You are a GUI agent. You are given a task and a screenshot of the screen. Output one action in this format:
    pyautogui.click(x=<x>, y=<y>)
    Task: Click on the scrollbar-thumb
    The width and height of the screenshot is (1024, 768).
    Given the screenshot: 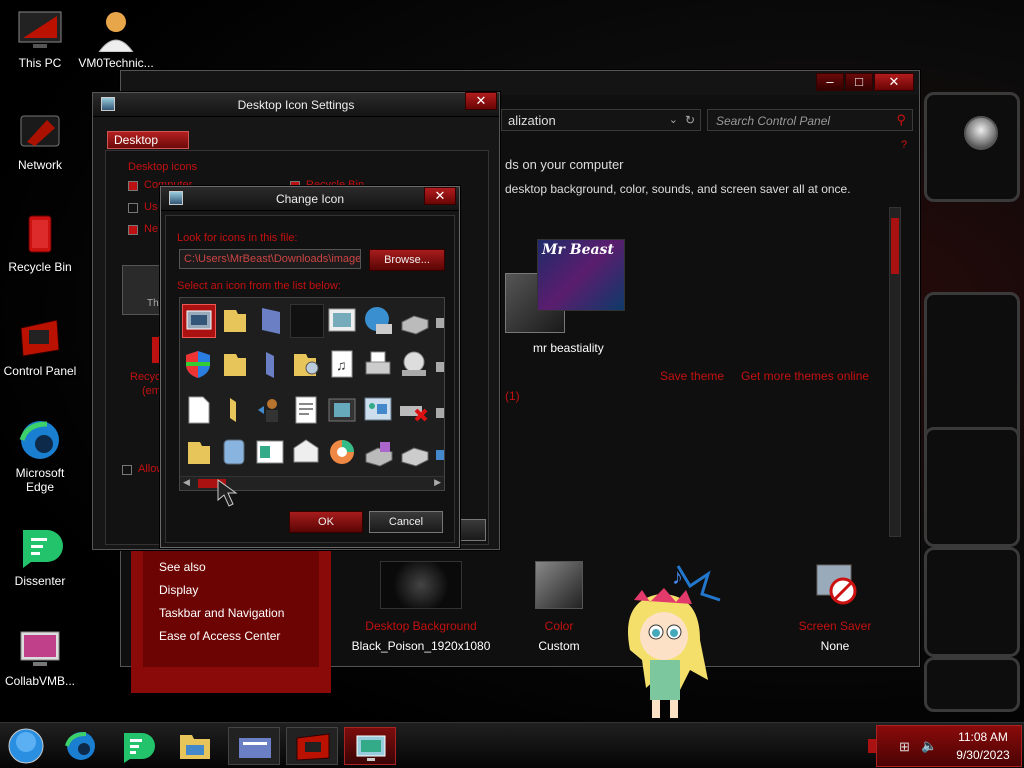 What is the action you would take?
    pyautogui.click(x=895, y=246)
    